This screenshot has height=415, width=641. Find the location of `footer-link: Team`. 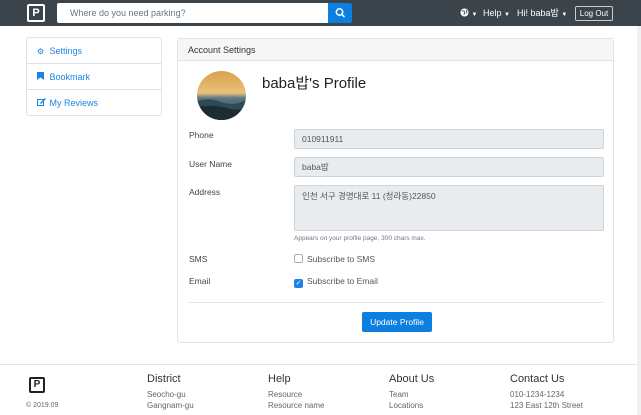

footer-link: Team is located at coordinates (411, 394).